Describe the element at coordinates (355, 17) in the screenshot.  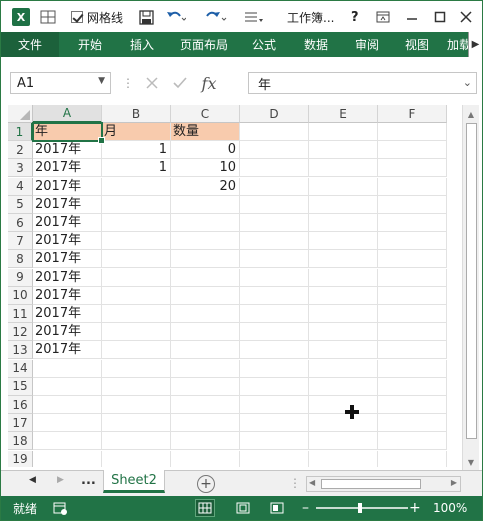
I see `help-icon: ?` at that location.